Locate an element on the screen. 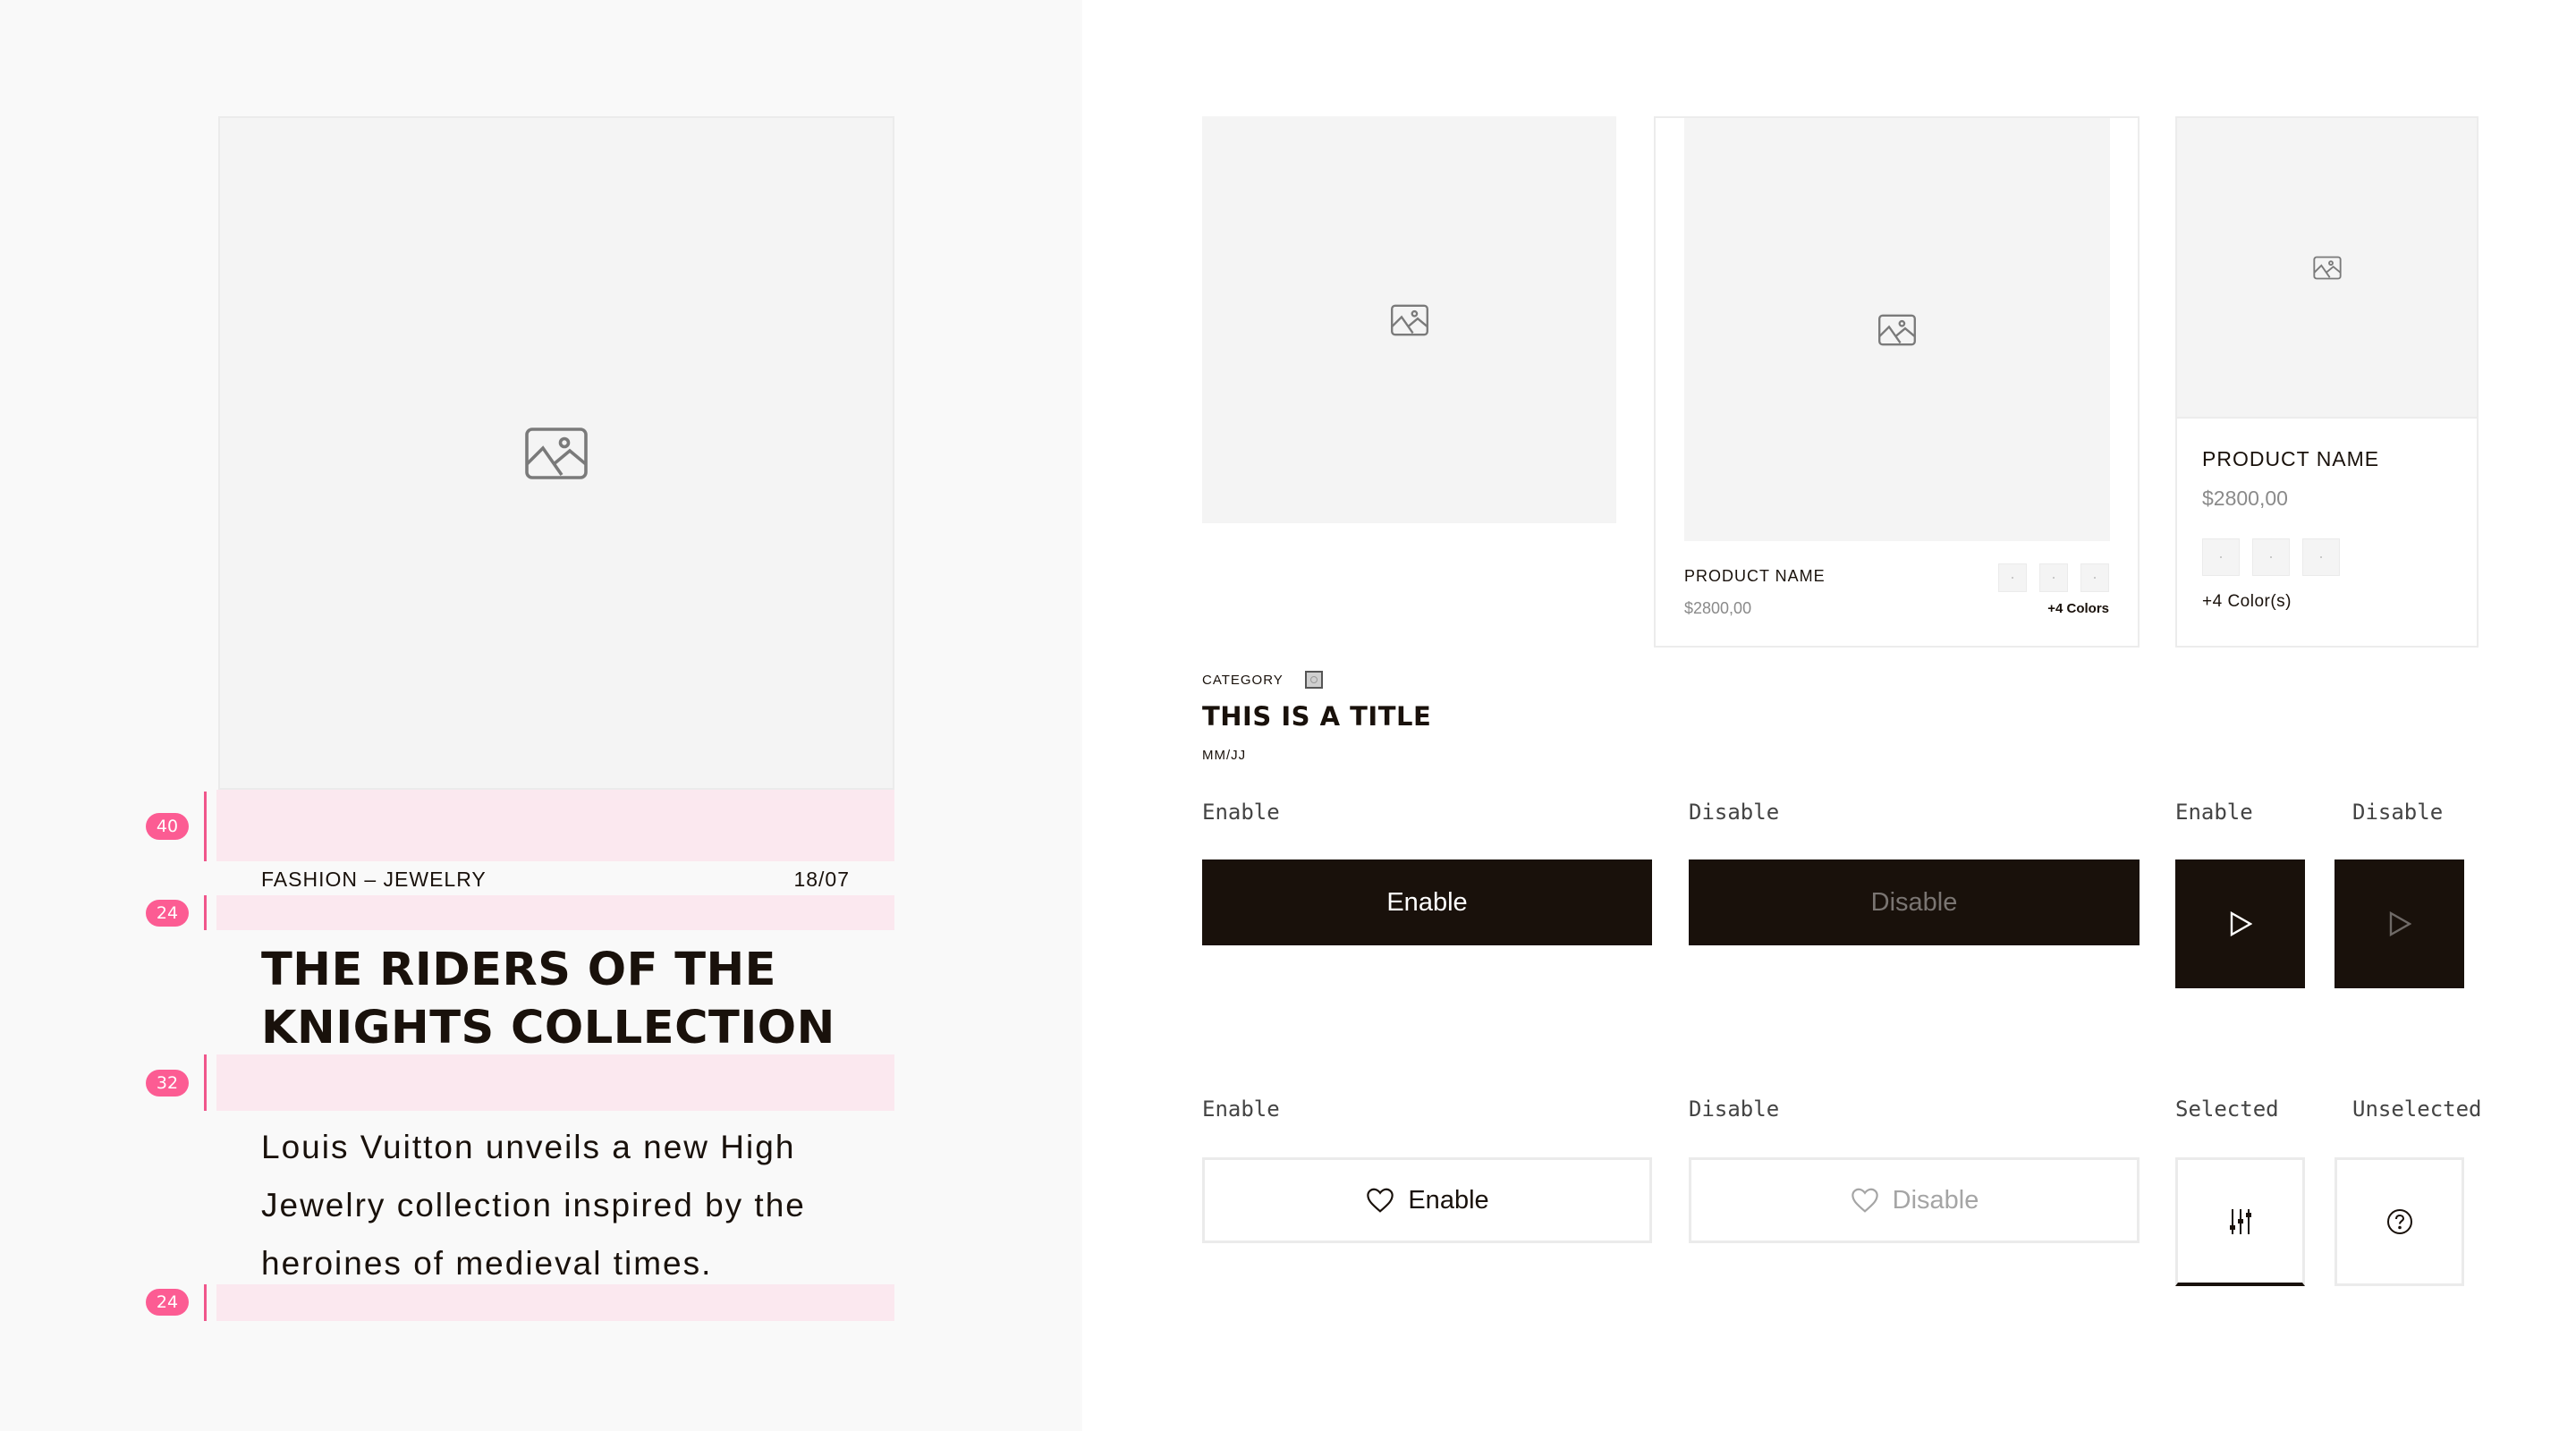 This screenshot has width=2576, height=1431. article-meta: FASHION – JEWELRY 18/07 is located at coordinates (555, 879).